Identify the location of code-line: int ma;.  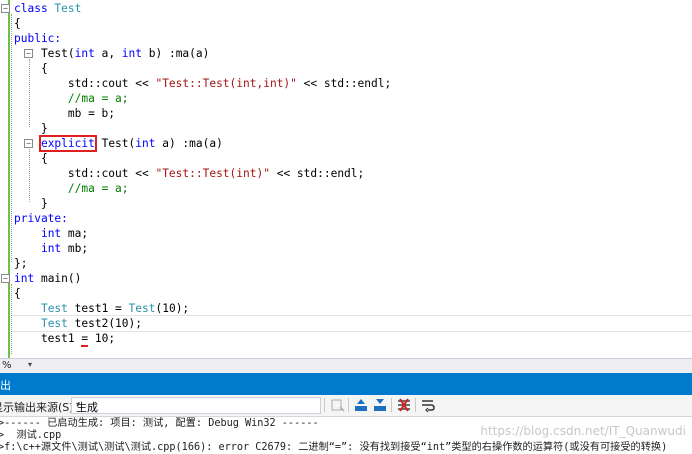
(51, 233).